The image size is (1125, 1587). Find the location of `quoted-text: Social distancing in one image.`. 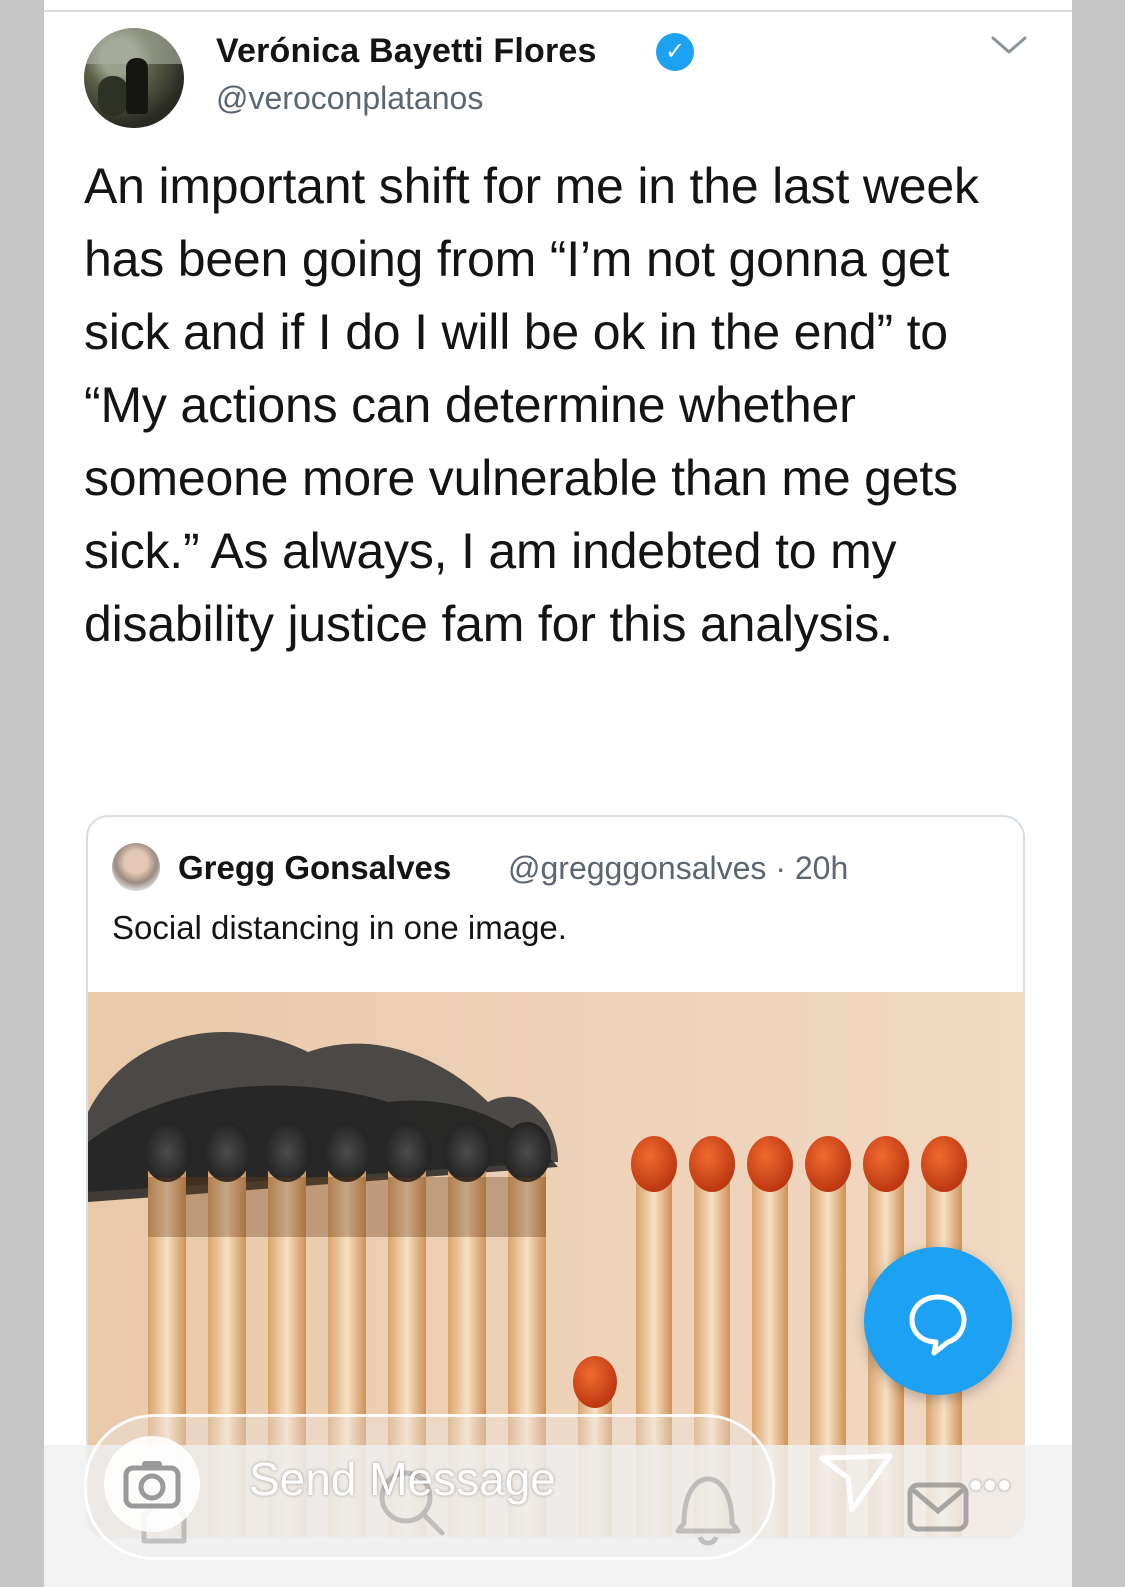

quoted-text: Social distancing in one image. is located at coordinates (339, 927).